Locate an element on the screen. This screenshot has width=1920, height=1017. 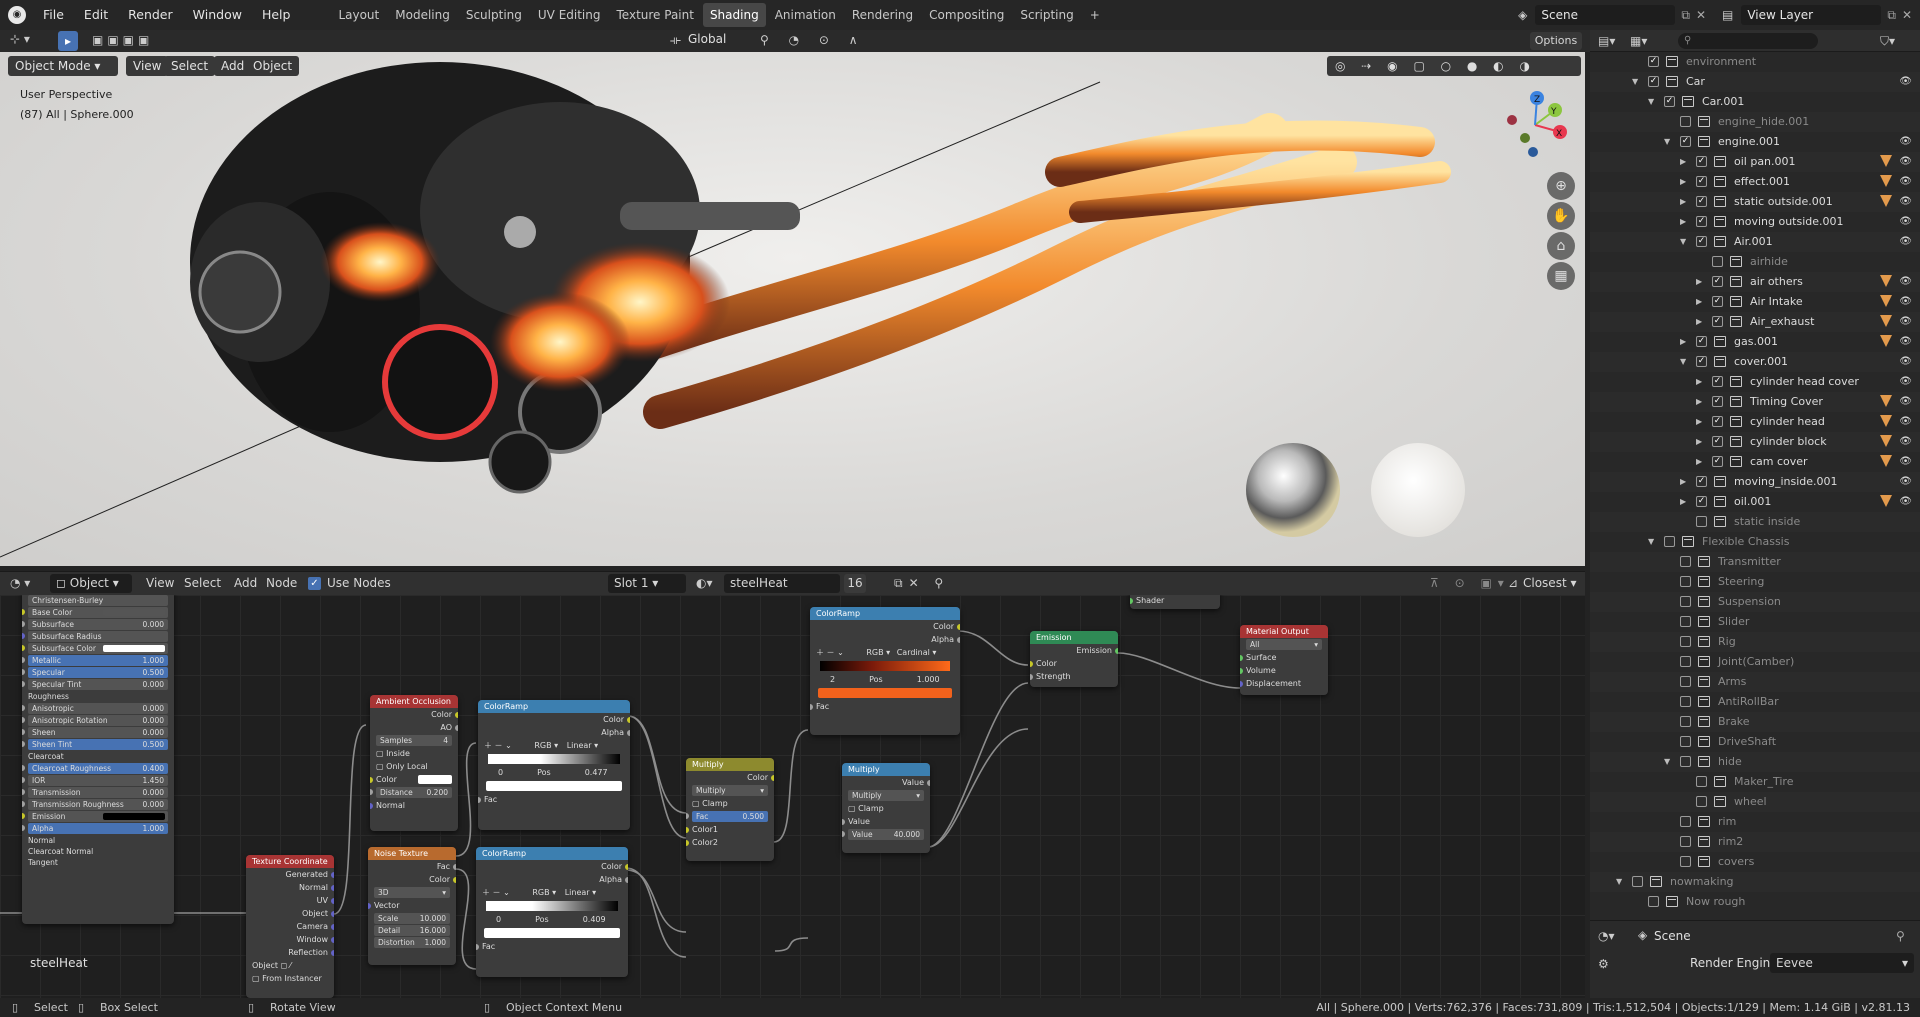
node-menu-view: View is located at coordinates (160, 583).